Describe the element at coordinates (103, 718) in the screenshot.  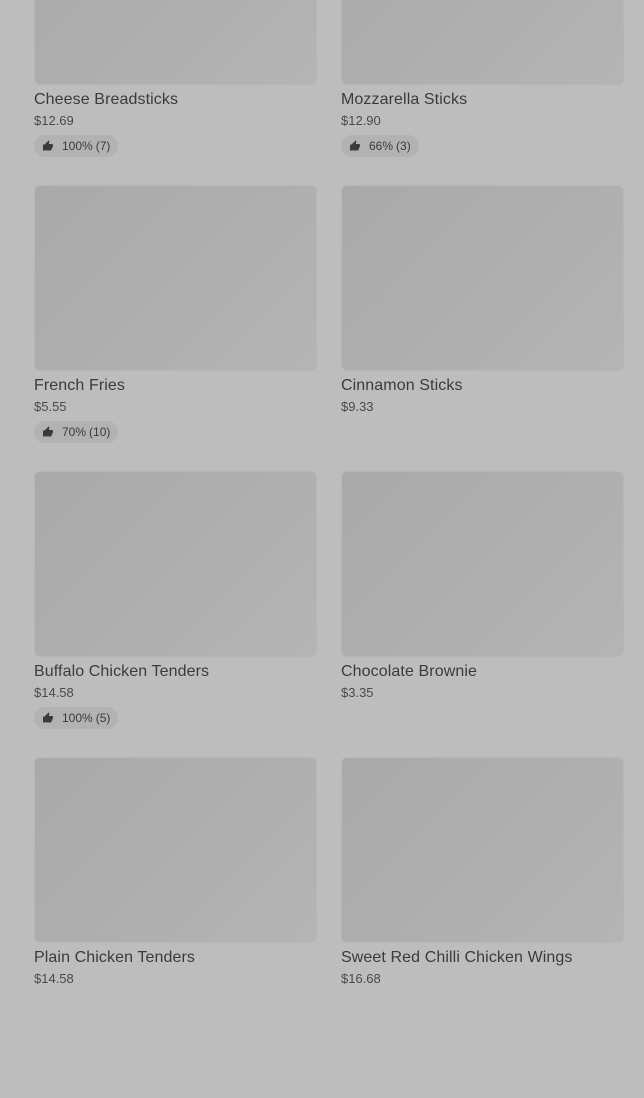
I see `rating-count: (5)` at that location.